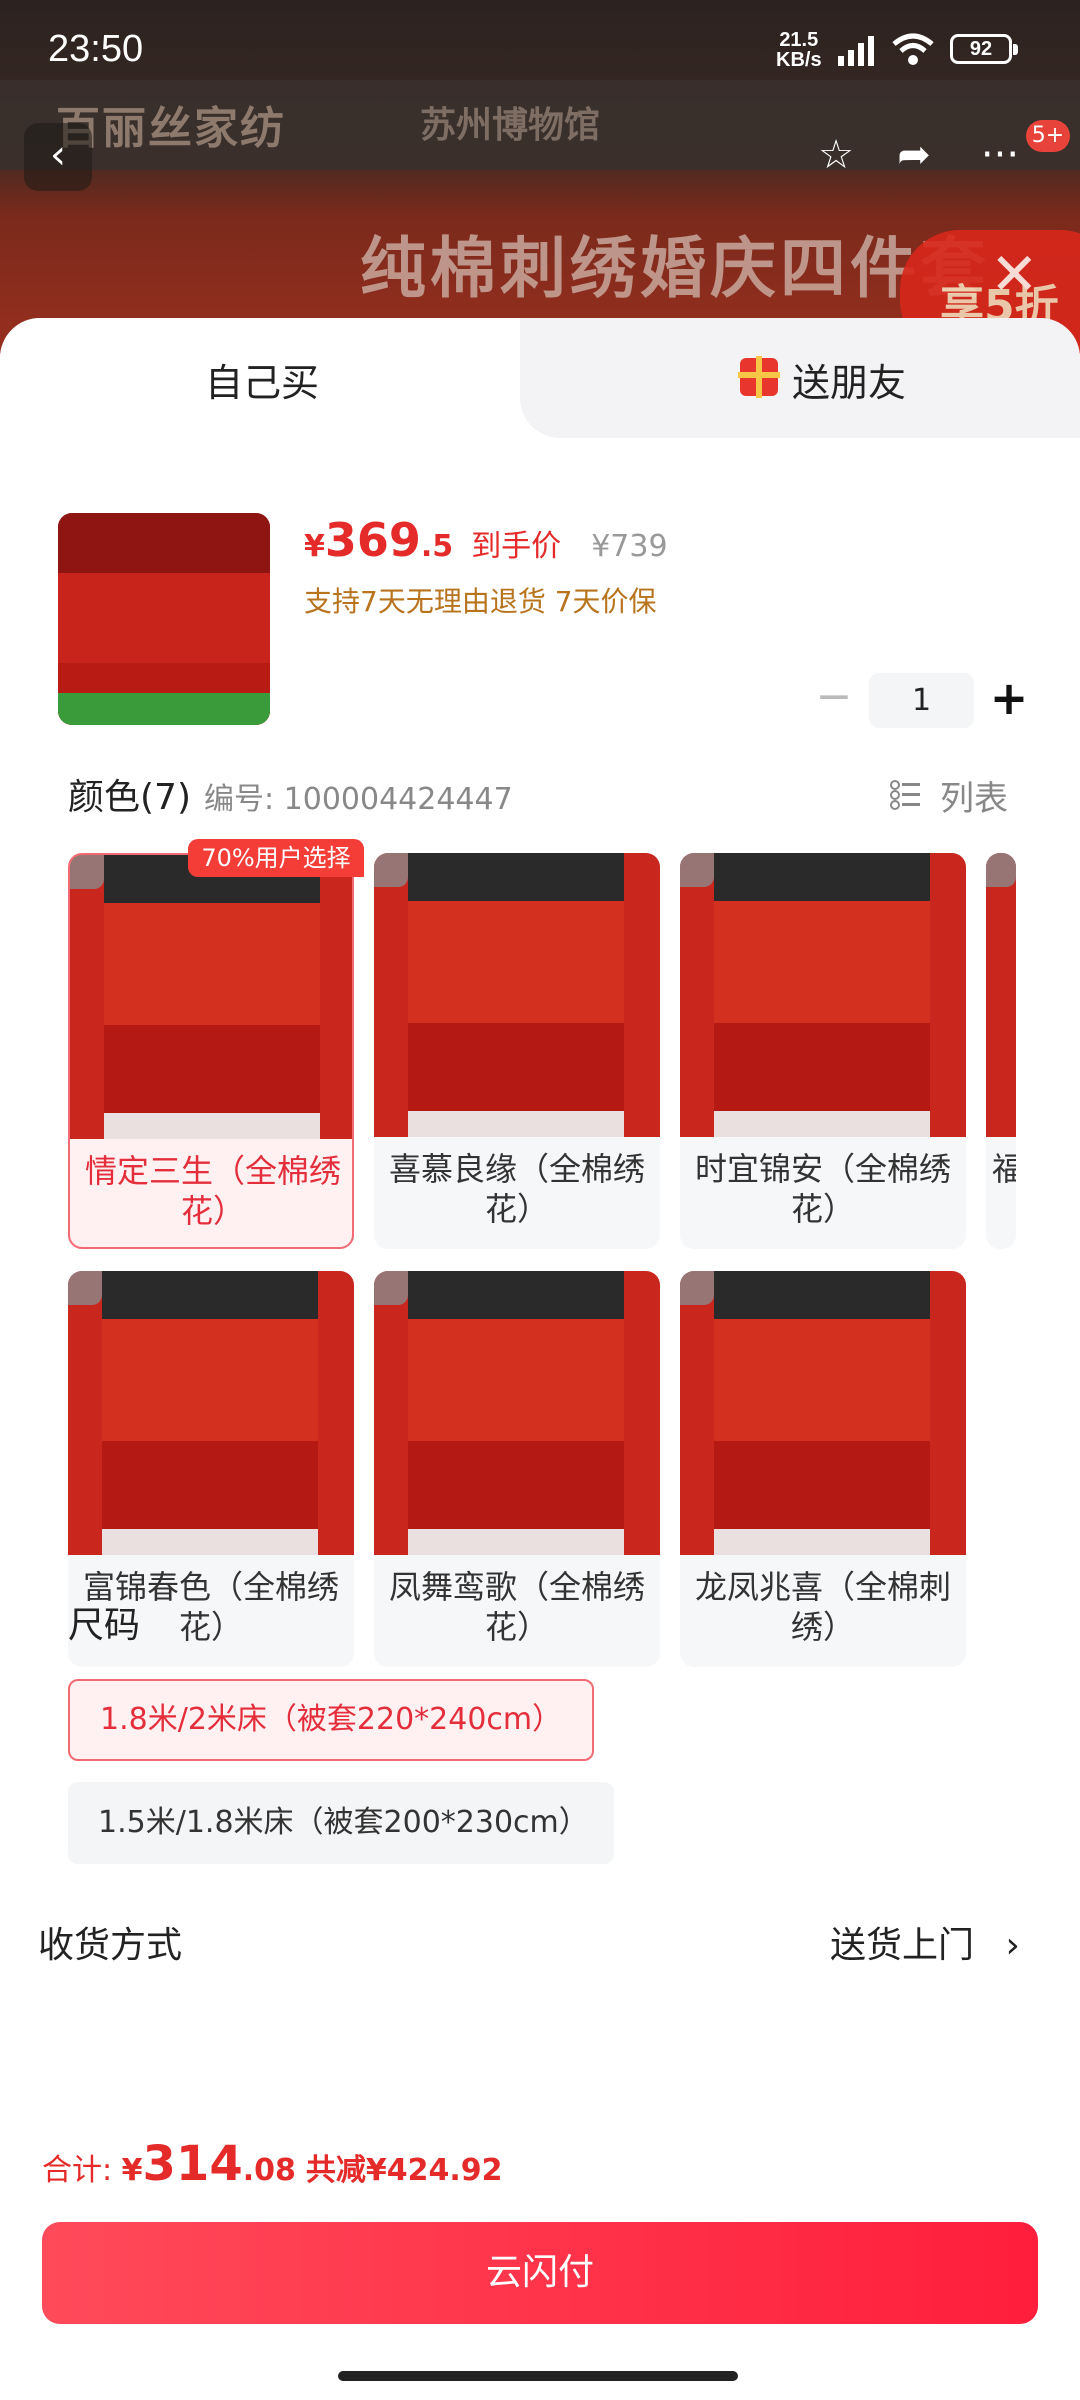 The image size is (1080, 2400). Describe the element at coordinates (538, 2376) in the screenshot. I see `home-indicator` at that location.